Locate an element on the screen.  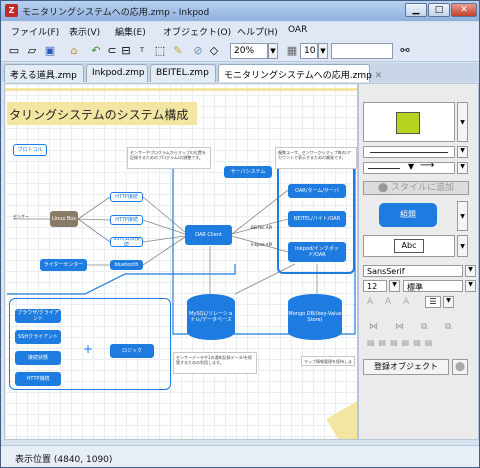
grid-icon: ▦ is located at coordinates (292, 51).